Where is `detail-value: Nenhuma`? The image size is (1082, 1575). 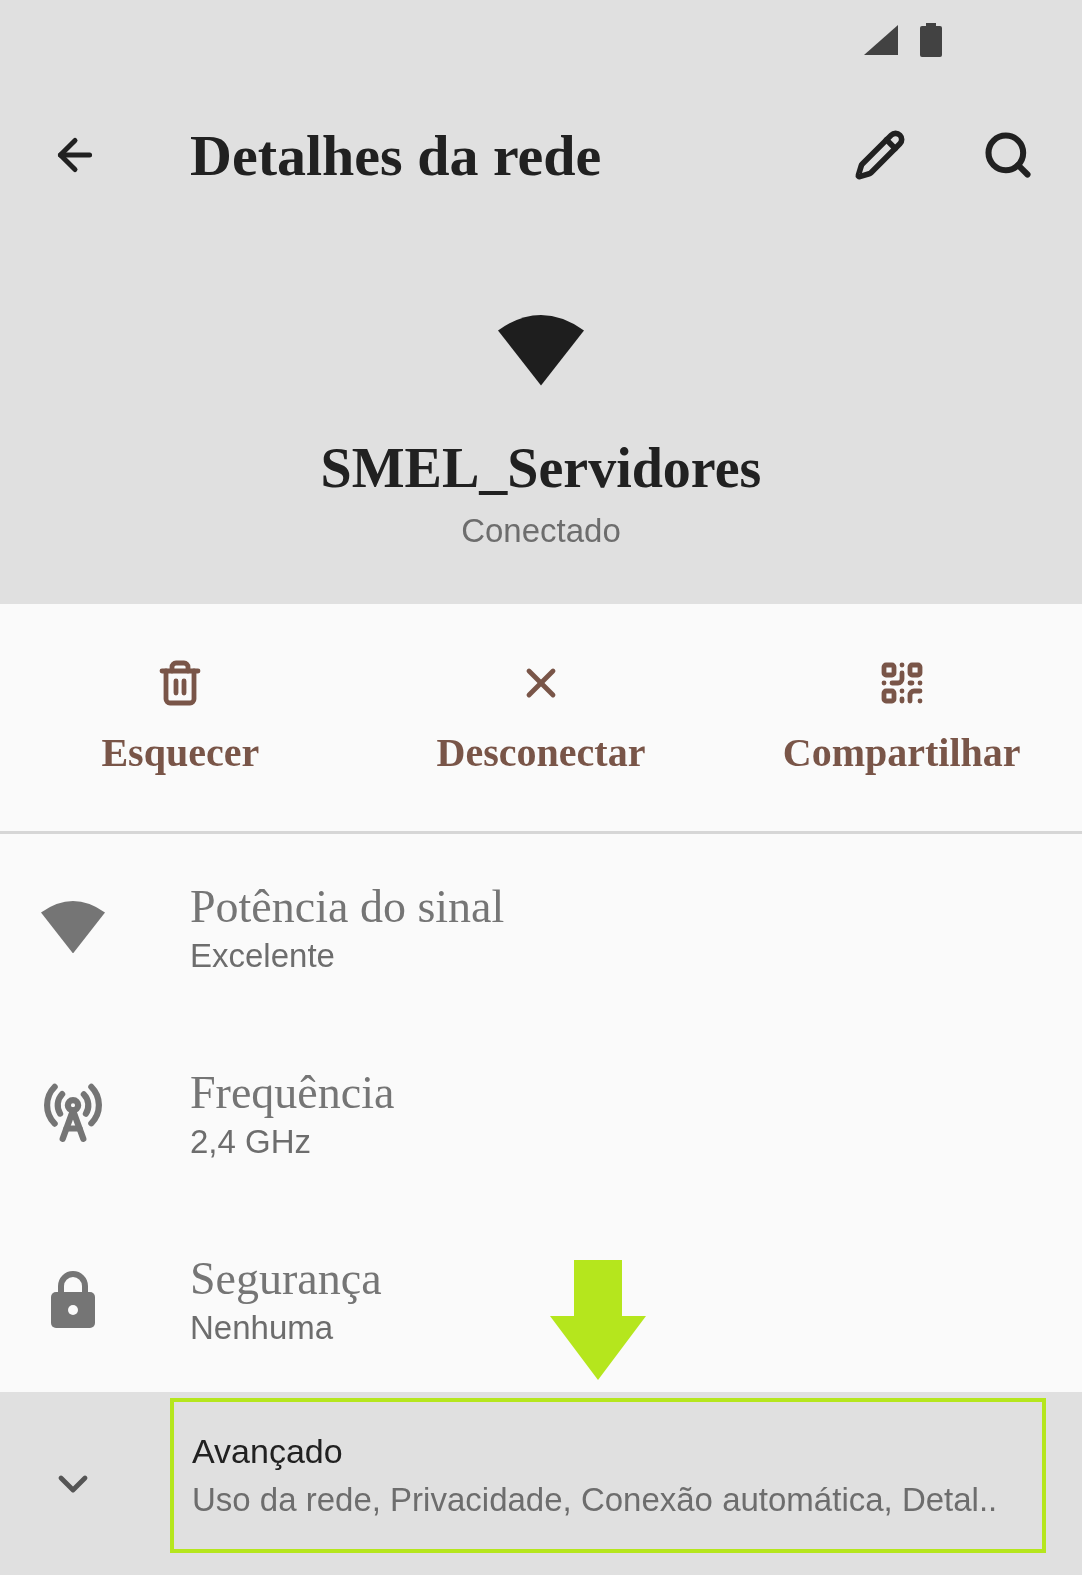 detail-value: Nenhuma is located at coordinates (262, 1327).